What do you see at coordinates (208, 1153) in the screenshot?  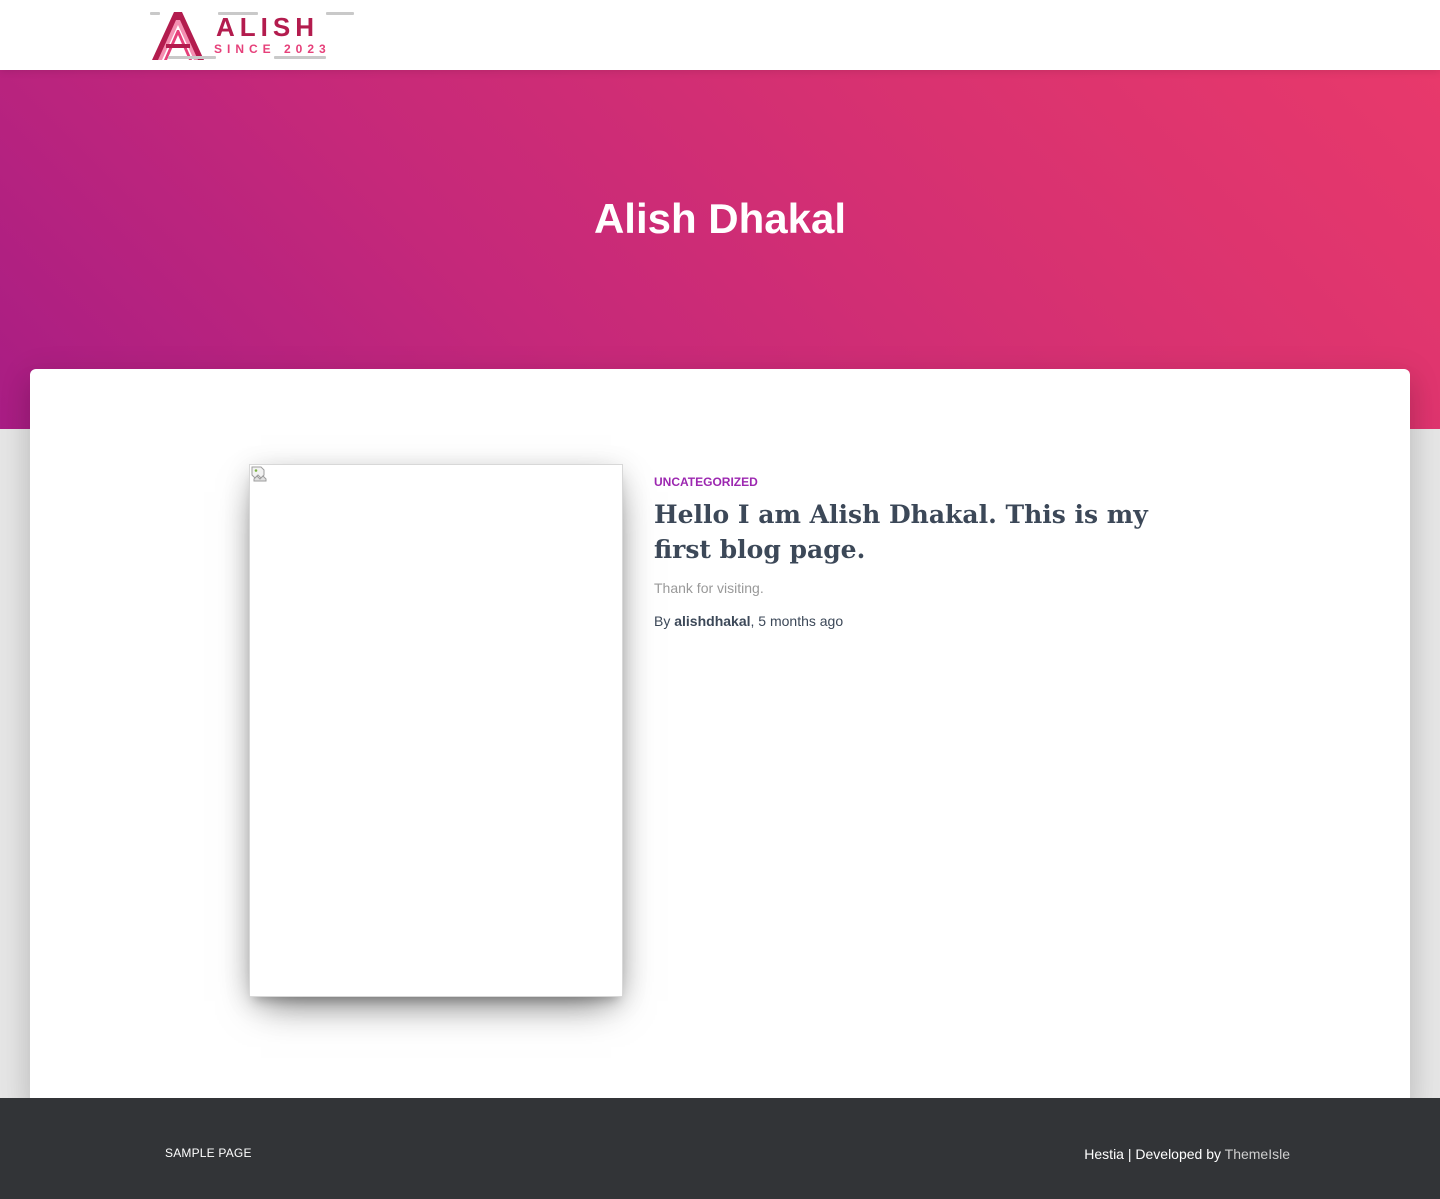 I see `footer-menu-item-sample-page: Sample Page` at bounding box center [208, 1153].